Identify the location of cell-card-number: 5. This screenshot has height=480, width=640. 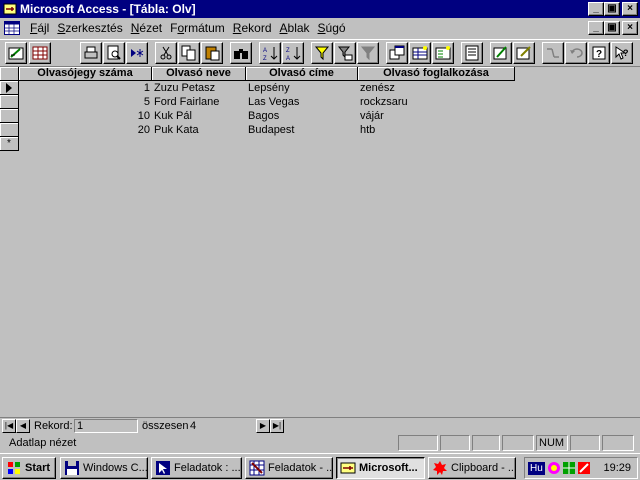
(85, 102).